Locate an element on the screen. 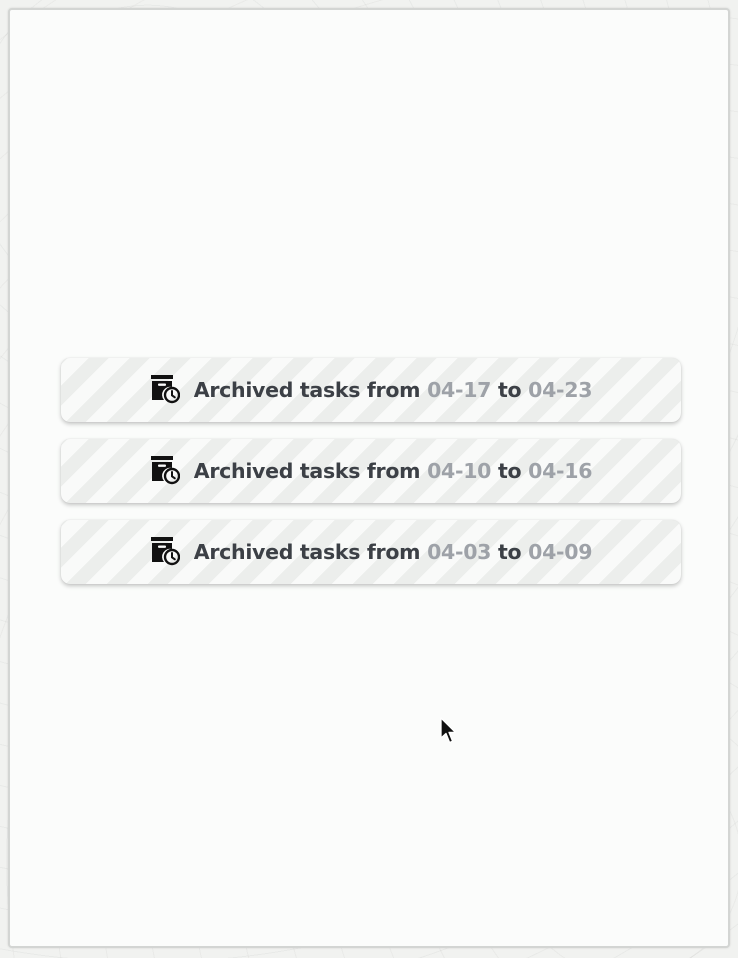 The height and width of the screenshot is (958, 738). archive-start-date: 04-03 is located at coordinates (459, 552).